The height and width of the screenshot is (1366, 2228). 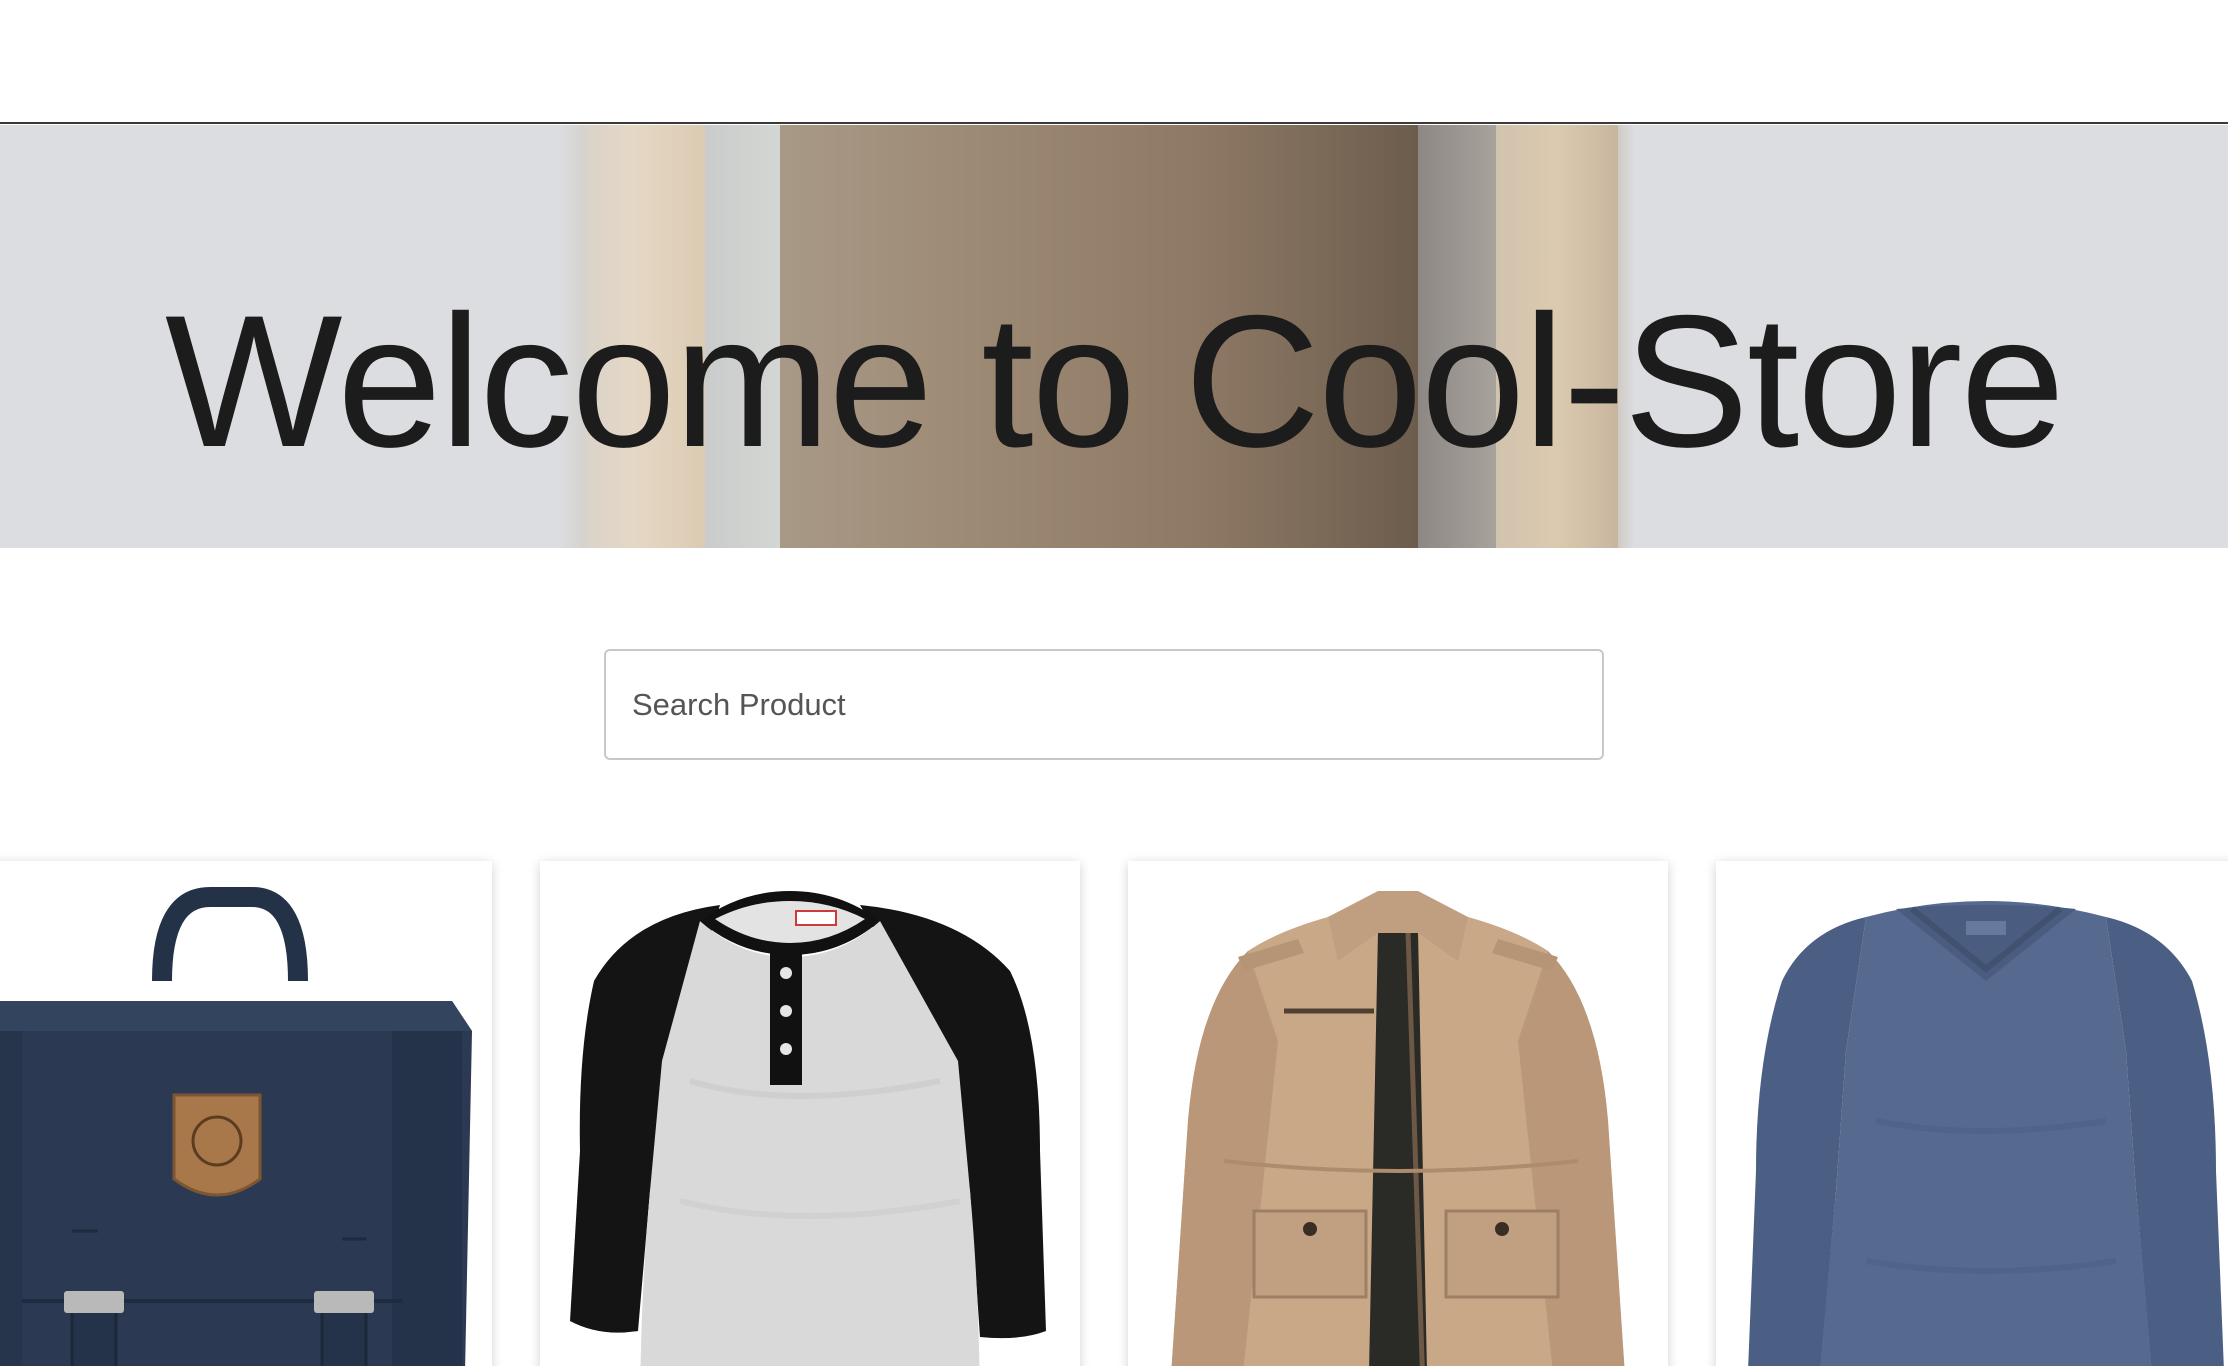 I want to click on search-container, so click(x=1104, y=704).